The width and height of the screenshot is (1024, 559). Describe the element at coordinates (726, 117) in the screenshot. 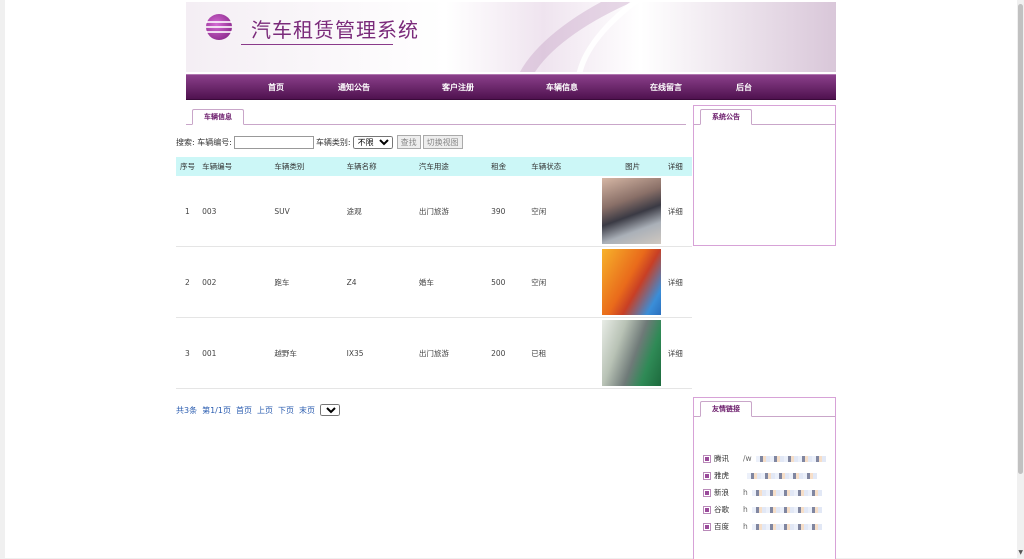

I see `tab-system-notice: 系统公告` at that location.